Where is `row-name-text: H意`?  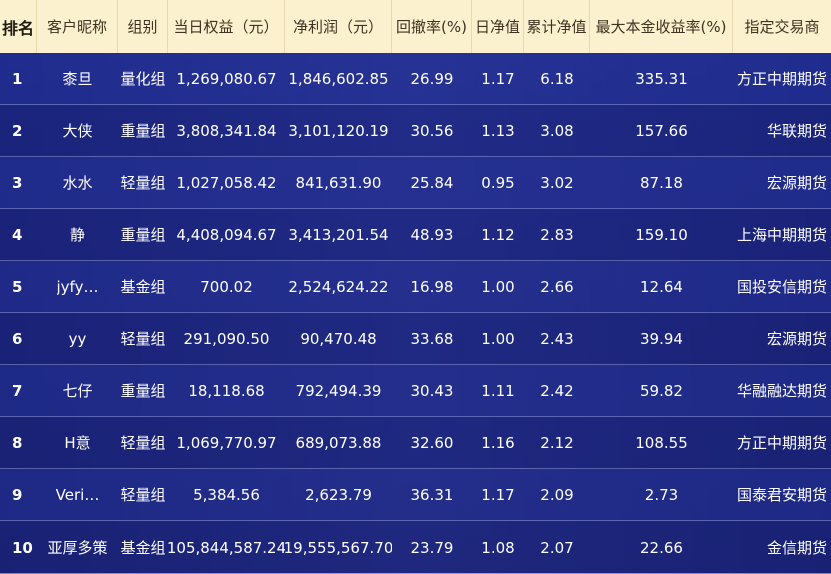
row-name-text: H意 is located at coordinates (77, 443).